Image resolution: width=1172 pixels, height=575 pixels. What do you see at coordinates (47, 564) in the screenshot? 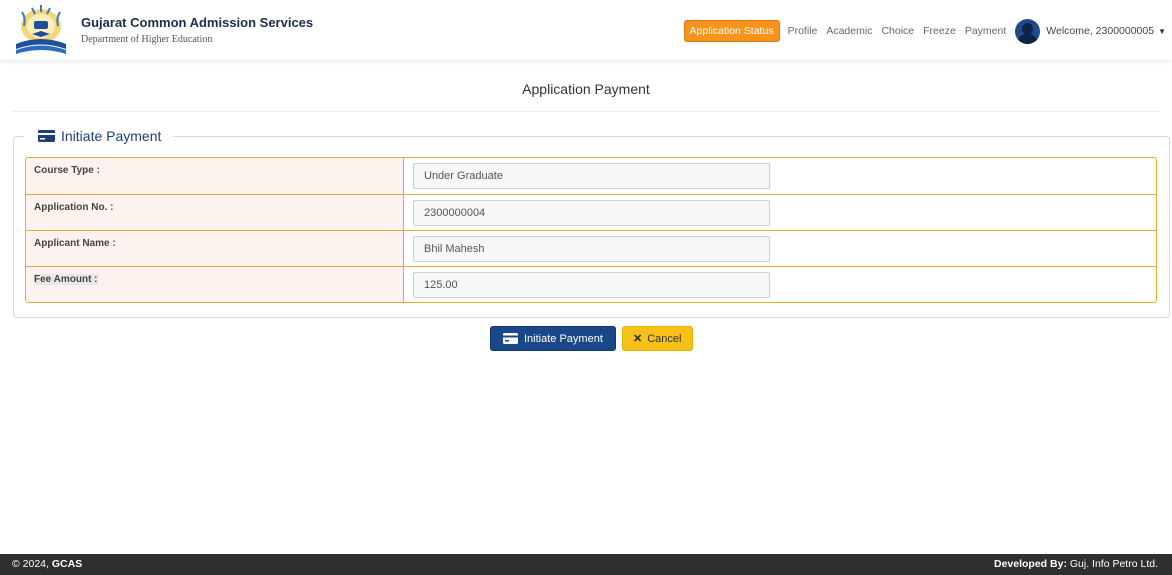
I see `footer-copyright: © 2024, GCAS` at bounding box center [47, 564].